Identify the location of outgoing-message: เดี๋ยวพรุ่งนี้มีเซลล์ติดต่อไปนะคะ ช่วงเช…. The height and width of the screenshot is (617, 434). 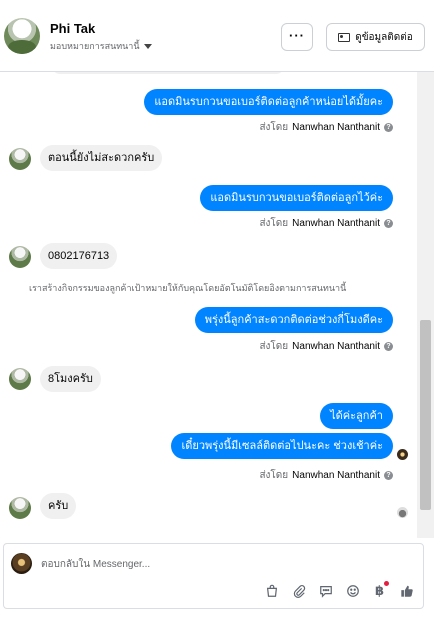
(282, 446).